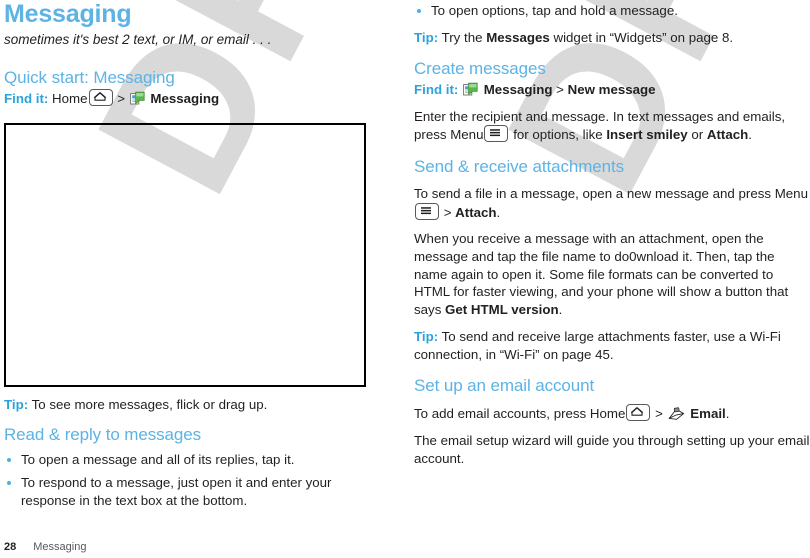 The height and width of the screenshot is (558, 810). Describe the element at coordinates (520, 414) in the screenshot. I see `email-account-text-1: To add email accounts, press Home` at that location.